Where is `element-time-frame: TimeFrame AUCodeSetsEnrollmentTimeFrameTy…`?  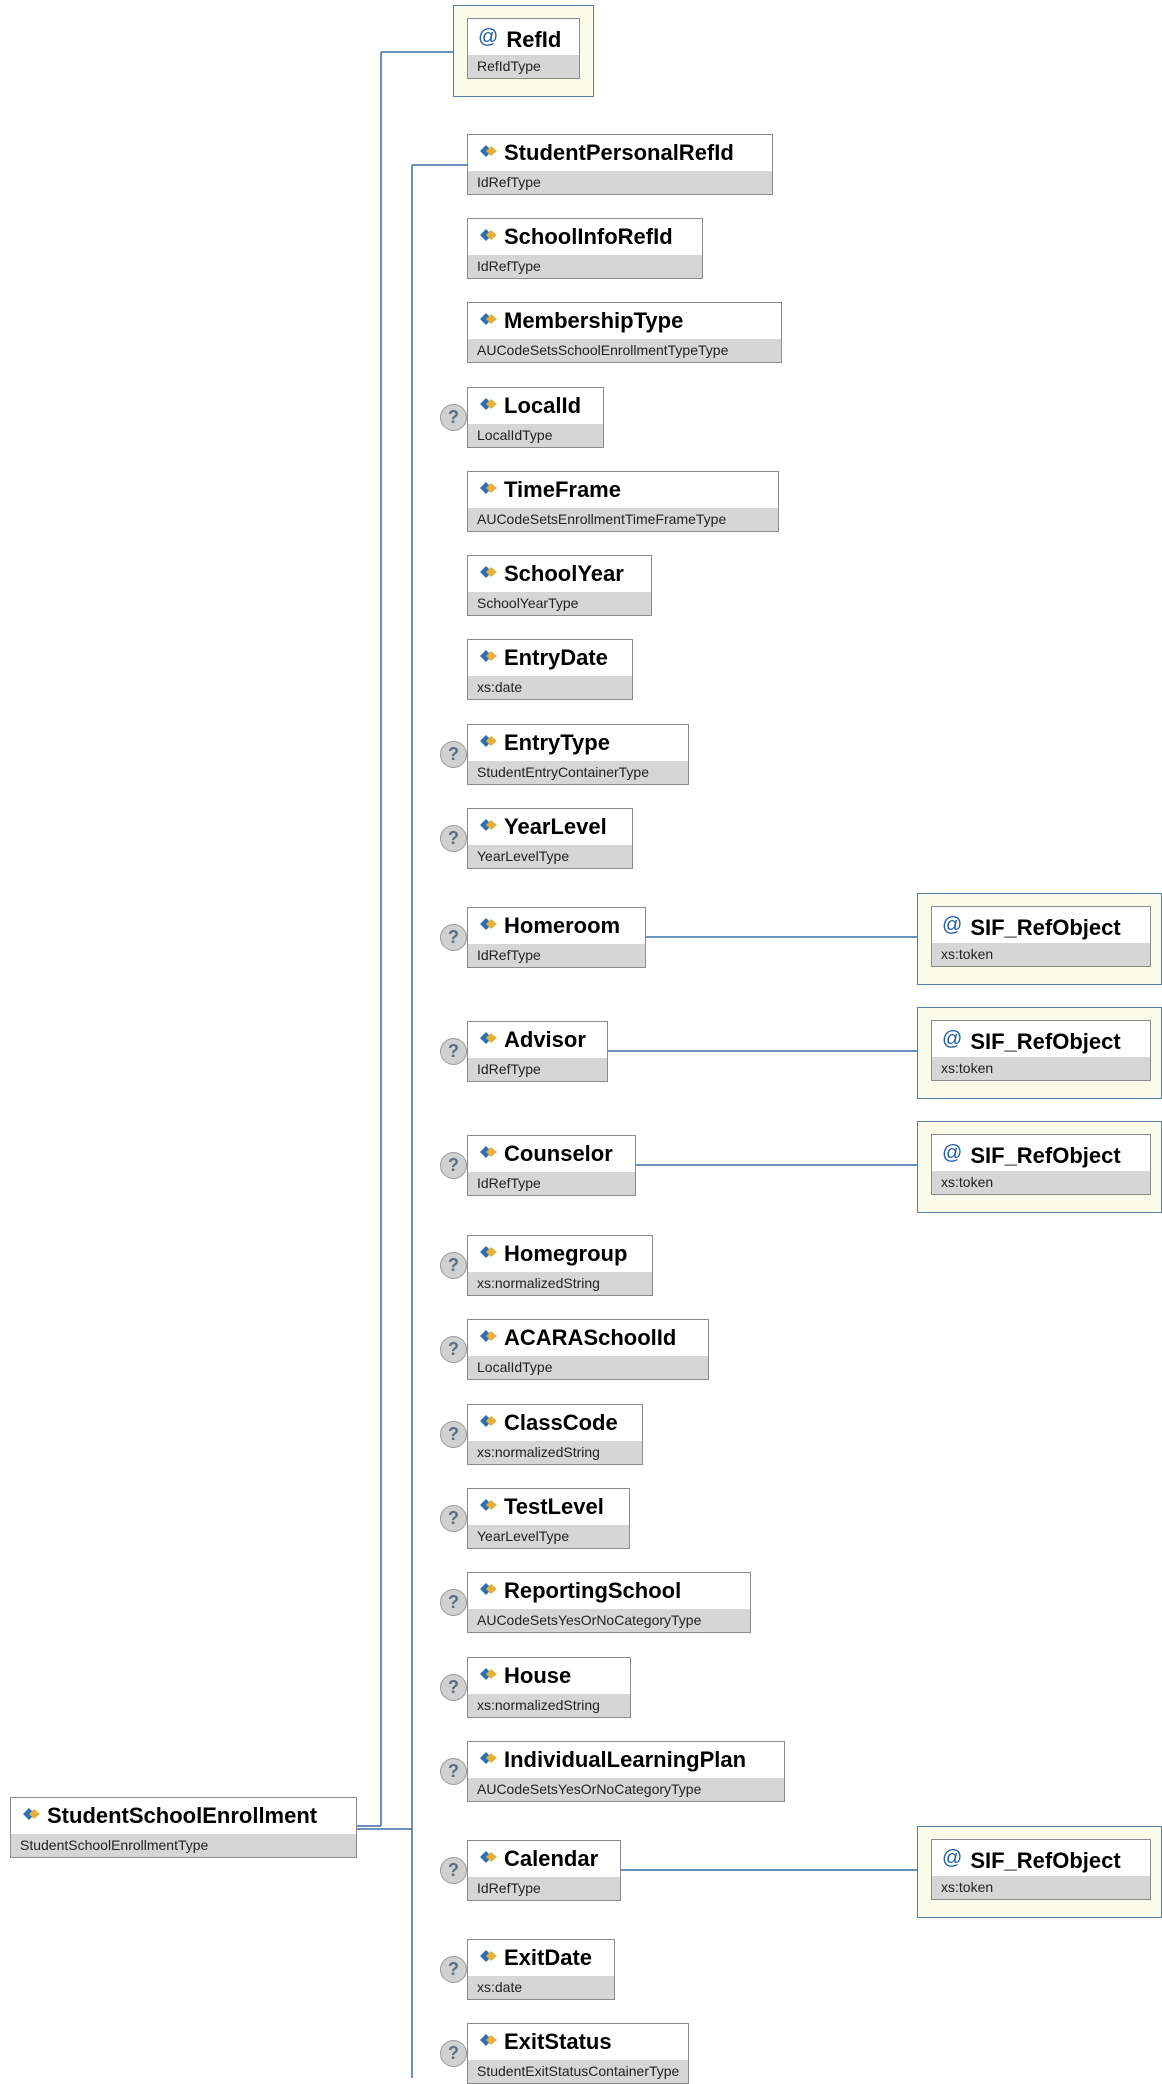 element-time-frame: TimeFrame AUCodeSetsEnrollmentTimeFrameTy… is located at coordinates (623, 501).